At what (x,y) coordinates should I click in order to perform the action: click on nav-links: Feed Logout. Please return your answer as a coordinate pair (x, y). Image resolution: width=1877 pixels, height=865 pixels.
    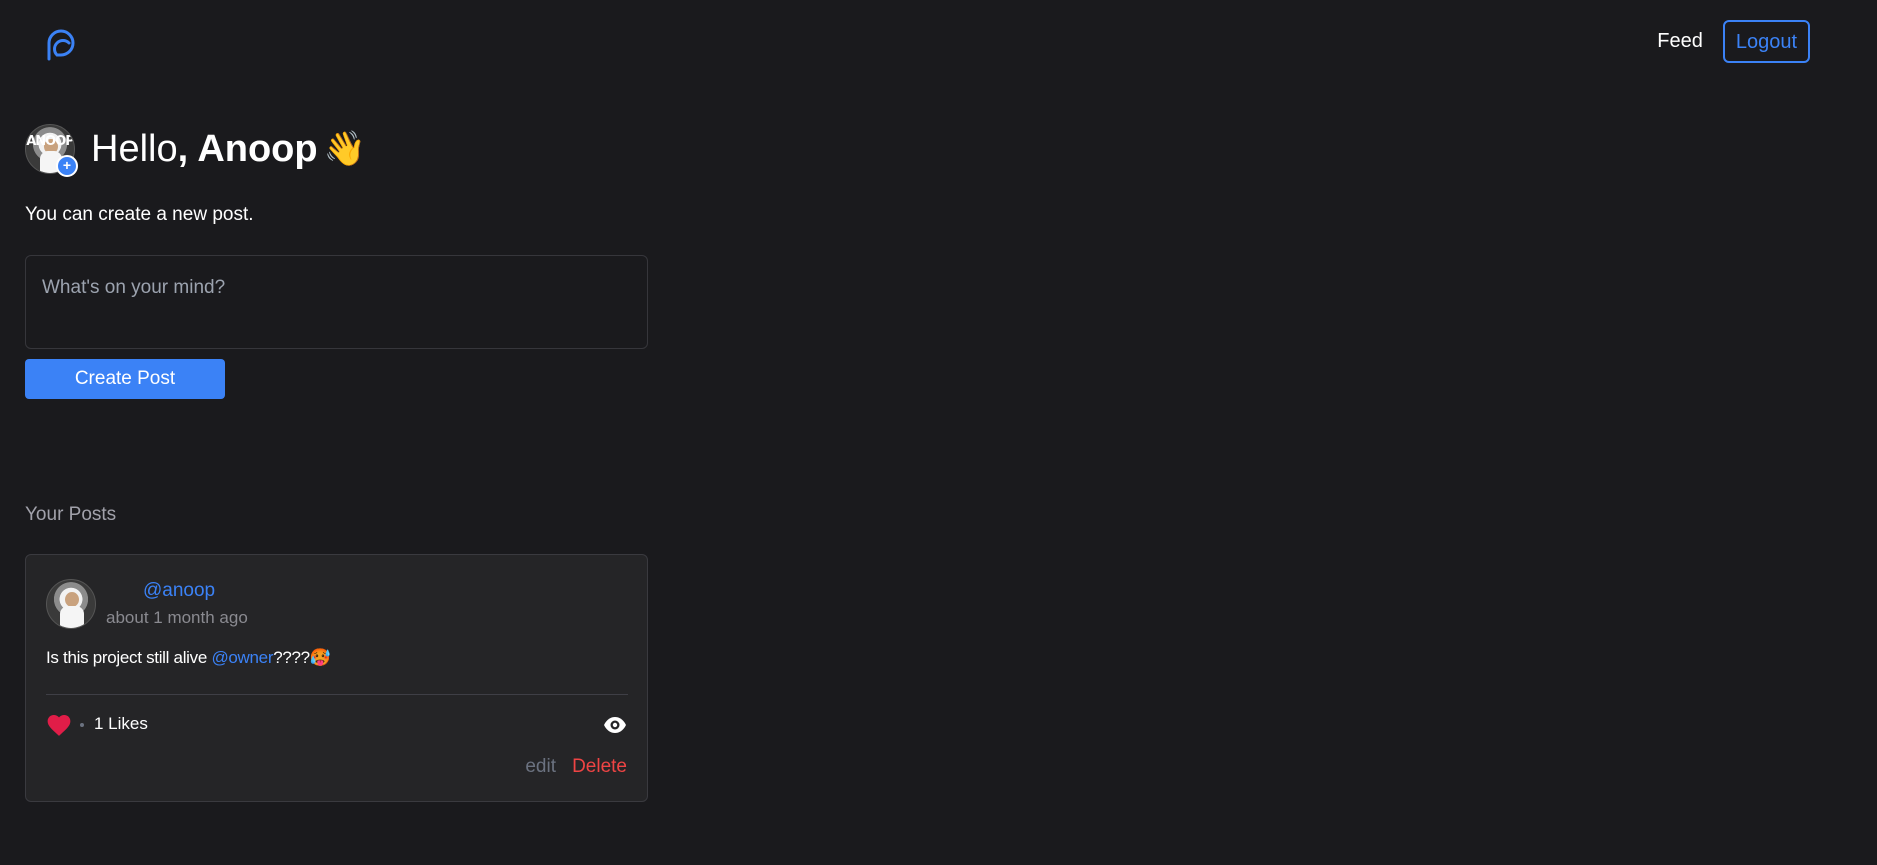
    Looking at the image, I should click on (1733, 41).